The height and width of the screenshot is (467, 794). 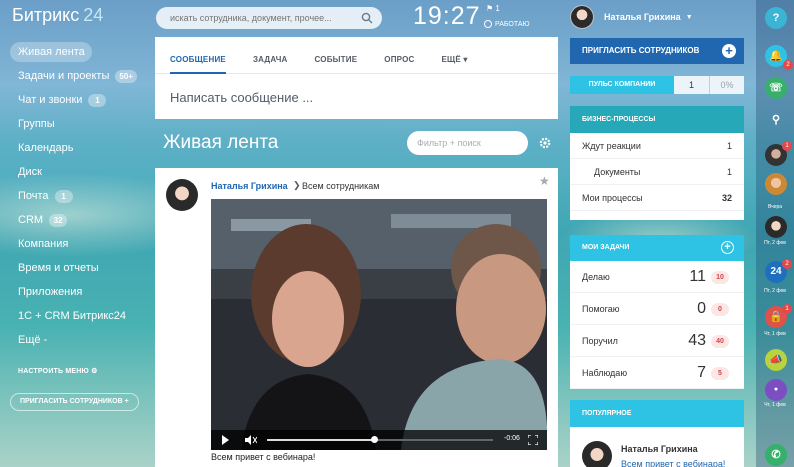 I want to click on post-text: Всем привет с вебинара!, so click(x=263, y=457).